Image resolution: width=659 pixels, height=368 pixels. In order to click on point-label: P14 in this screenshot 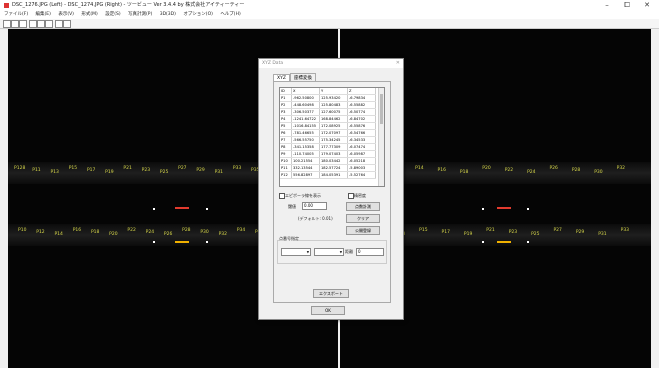, I will do `click(58, 234)`.